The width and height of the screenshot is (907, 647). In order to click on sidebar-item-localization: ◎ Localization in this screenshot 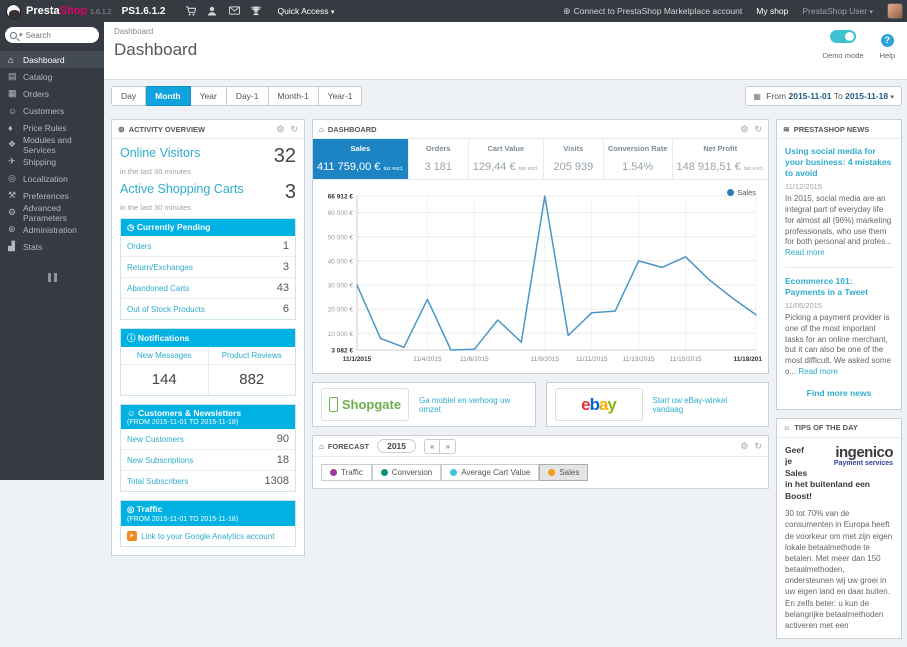, I will do `click(52, 178)`.